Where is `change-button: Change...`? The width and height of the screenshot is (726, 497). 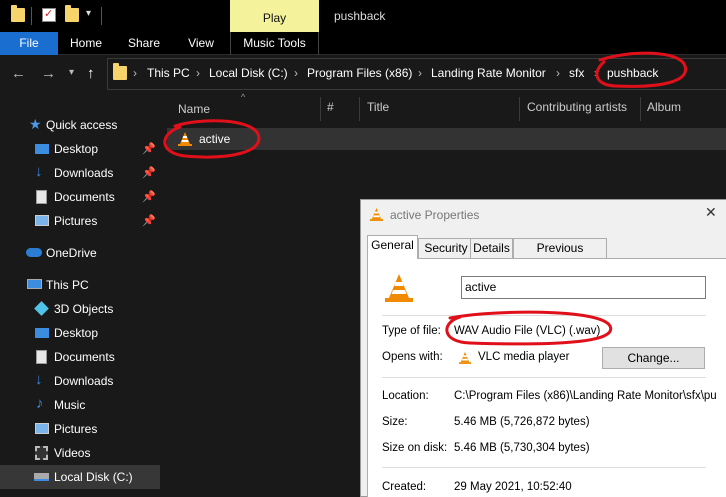
change-button: Change... is located at coordinates (653, 358).